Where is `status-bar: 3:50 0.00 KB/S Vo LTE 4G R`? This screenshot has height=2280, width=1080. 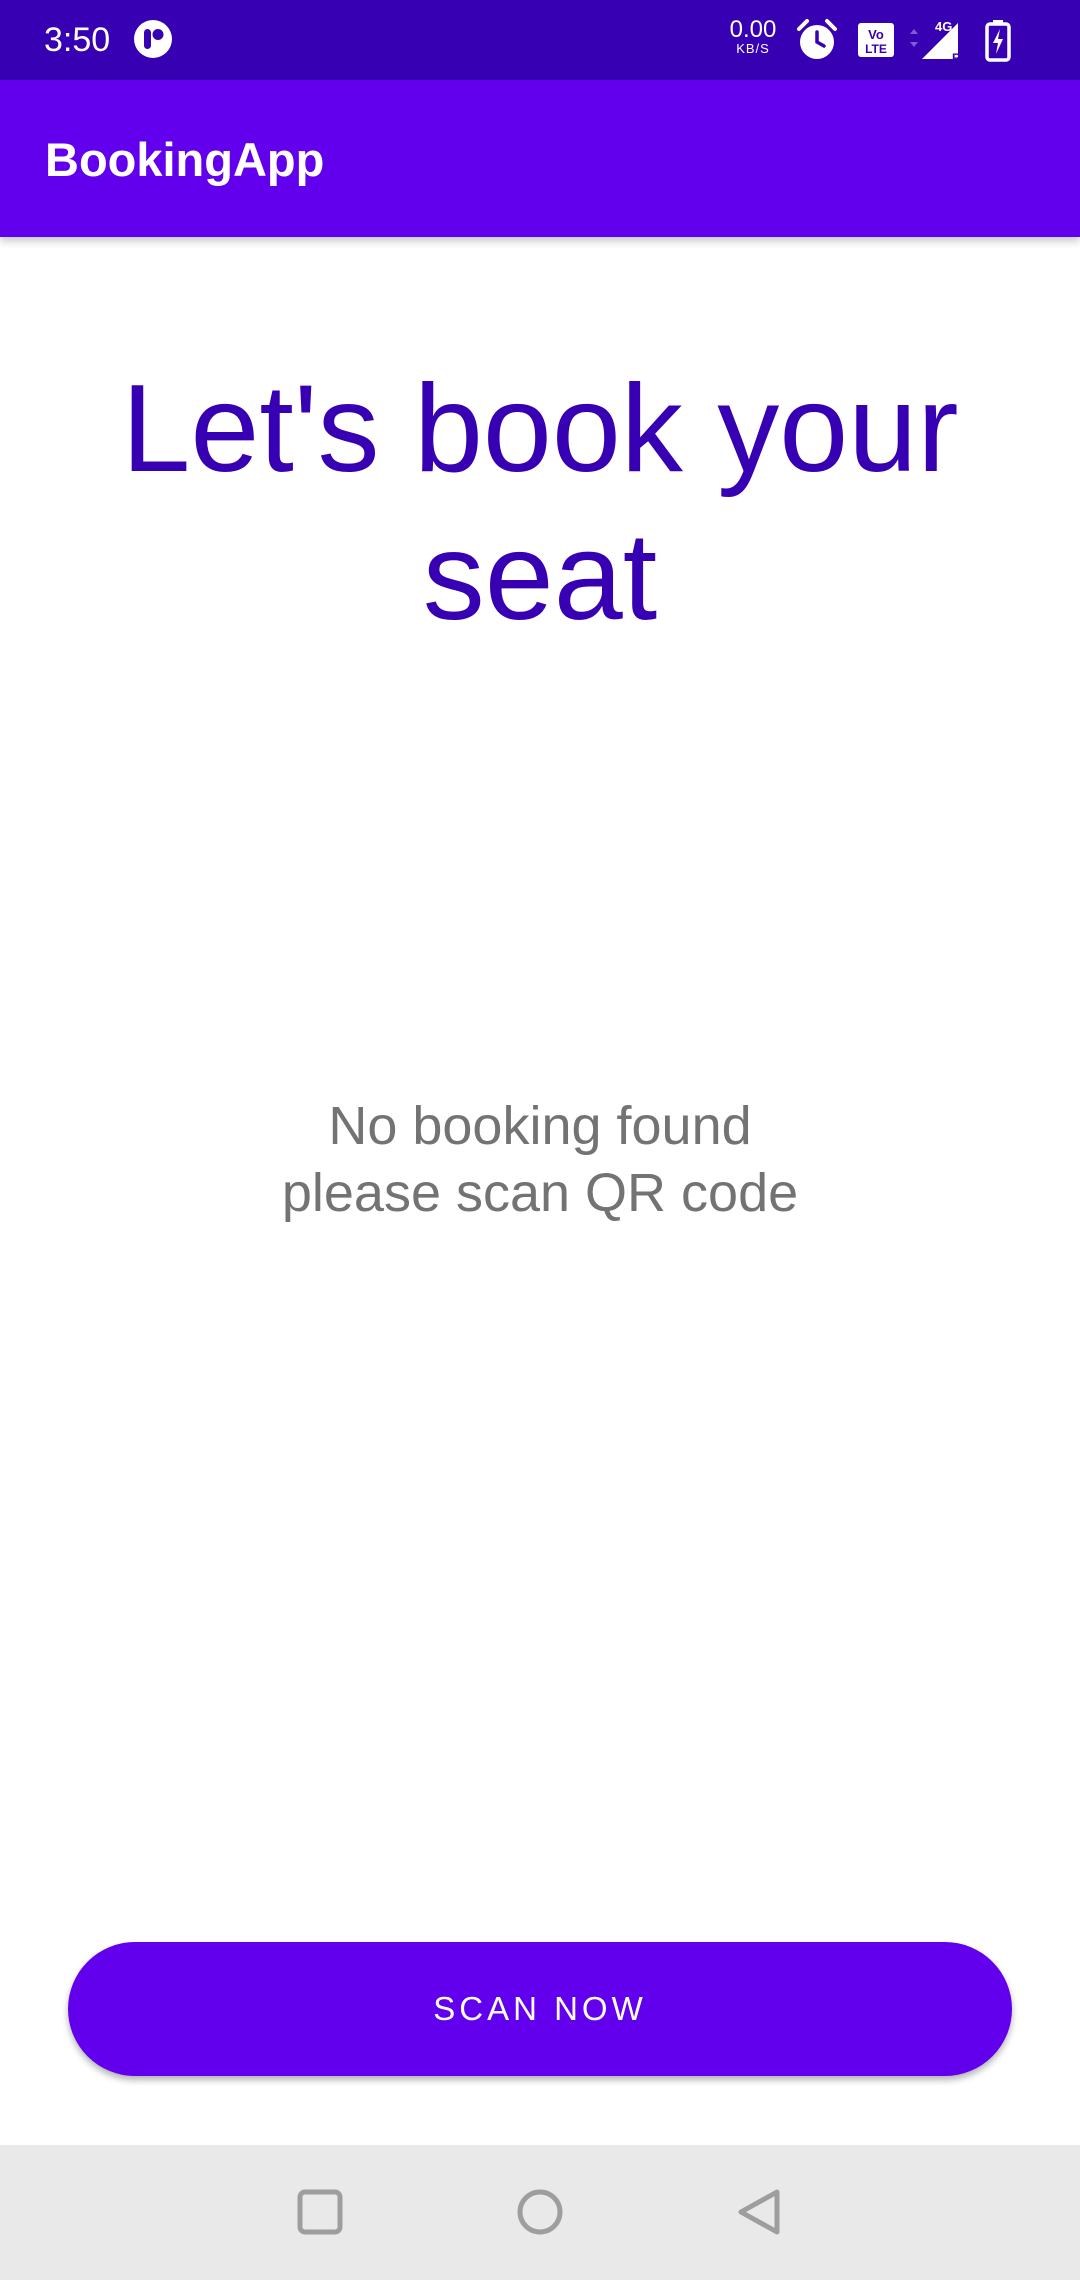 status-bar: 3:50 0.00 KB/S Vo LTE 4G R is located at coordinates (540, 40).